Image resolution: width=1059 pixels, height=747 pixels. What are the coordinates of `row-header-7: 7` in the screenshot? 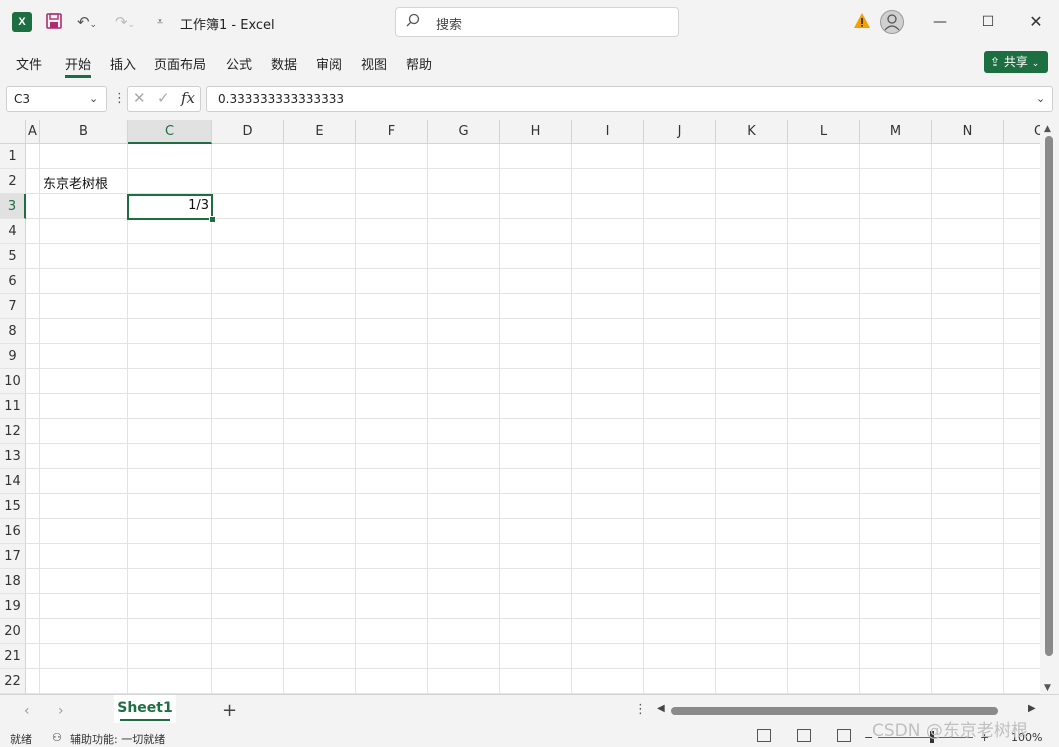 It's located at (13, 306).